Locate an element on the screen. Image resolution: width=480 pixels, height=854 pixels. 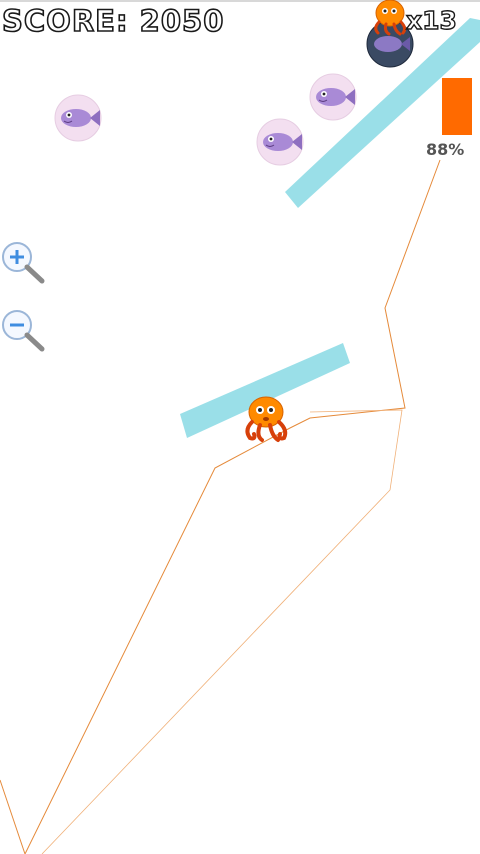
power-meter is located at coordinates (457, 102).